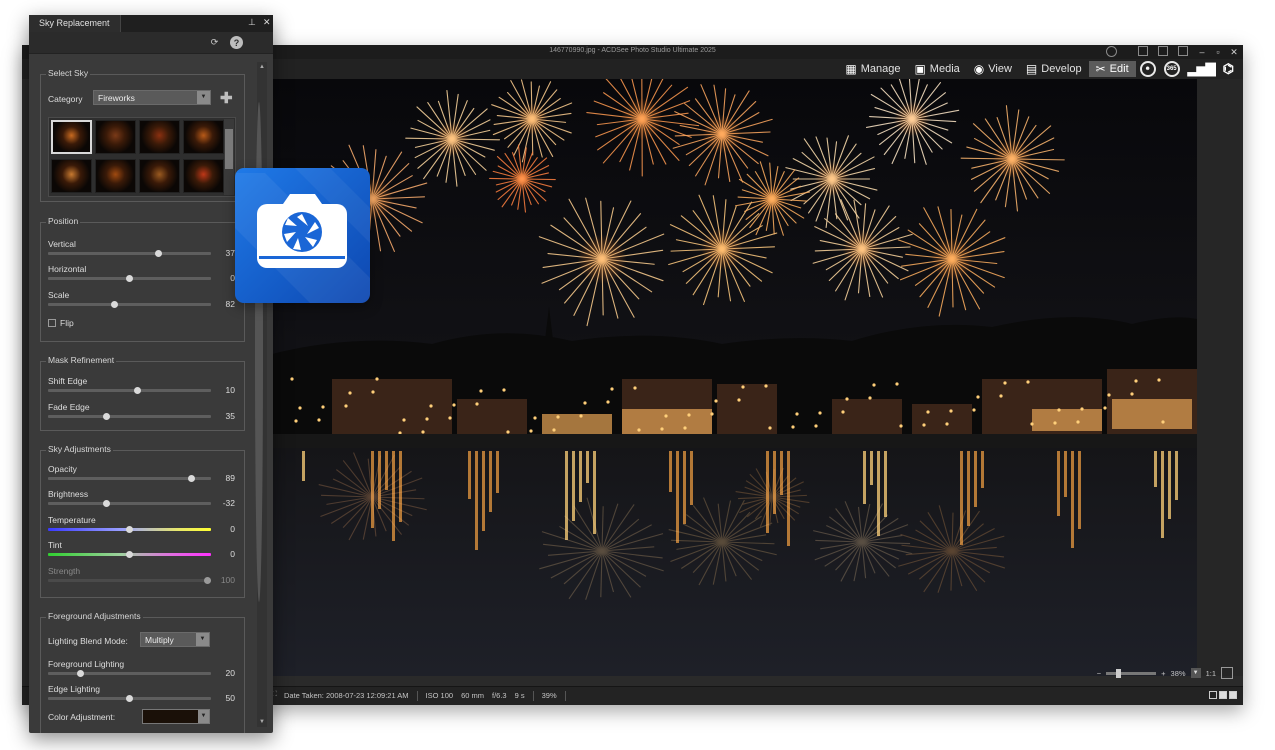 Image resolution: width=1275 pixels, height=750 pixels. I want to click on reset-icon: ⟳, so click(214, 42).